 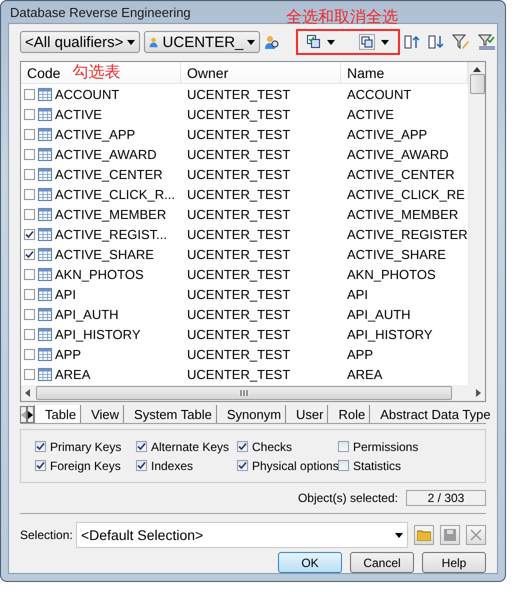 What do you see at coordinates (242, 535) in the screenshot?
I see `selection-dropdown: <Default Selection>` at bounding box center [242, 535].